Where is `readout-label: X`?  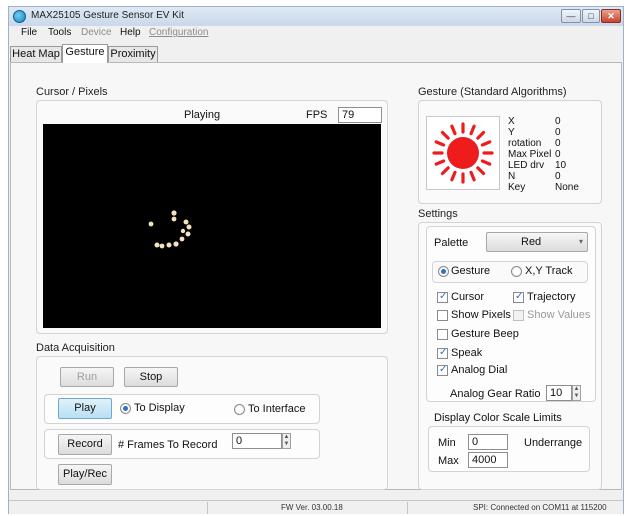 readout-label: X is located at coordinates (511, 121).